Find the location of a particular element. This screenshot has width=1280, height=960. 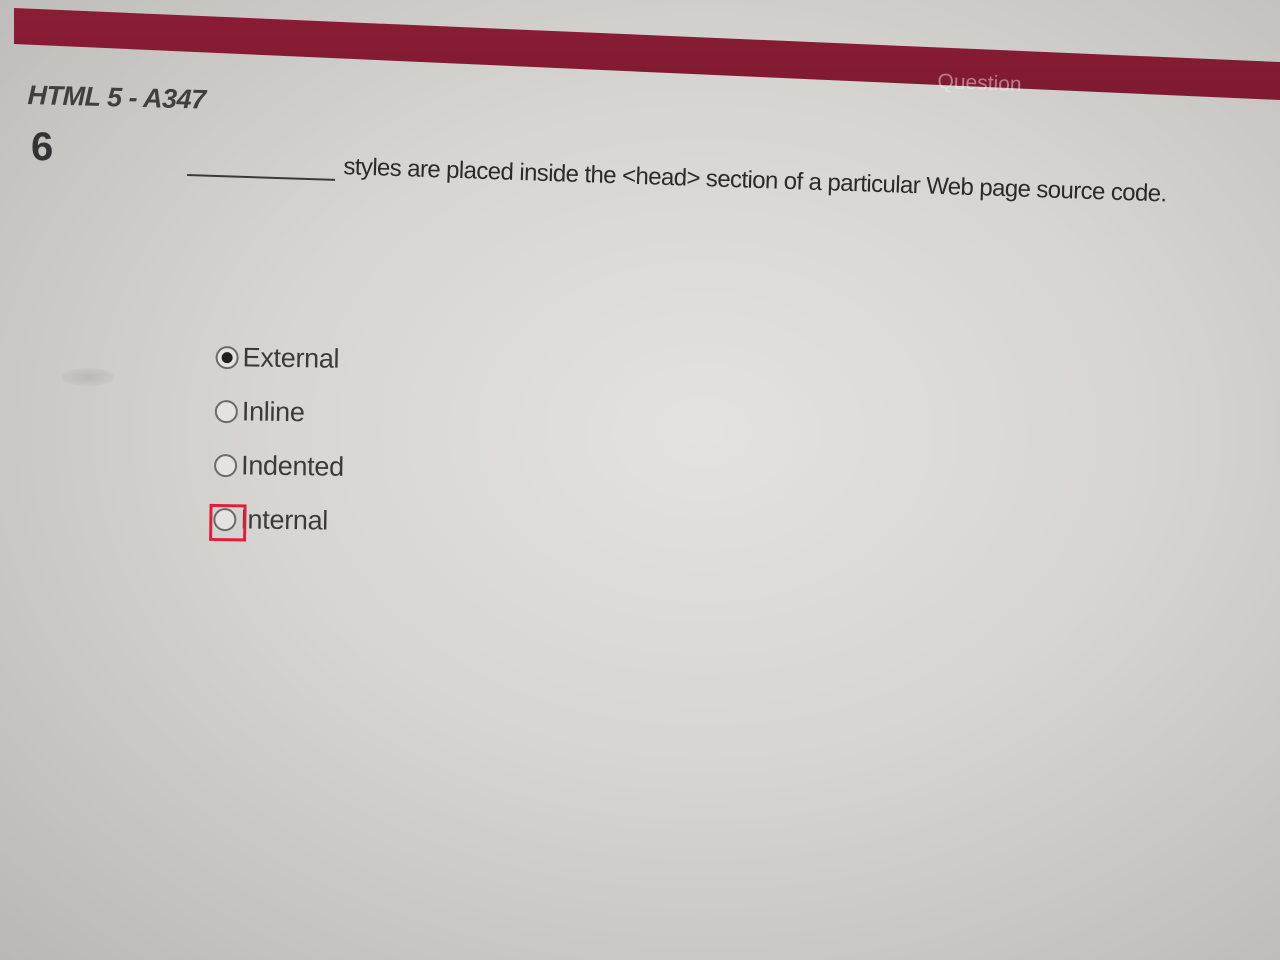

option-indented: Indented is located at coordinates (279, 466).